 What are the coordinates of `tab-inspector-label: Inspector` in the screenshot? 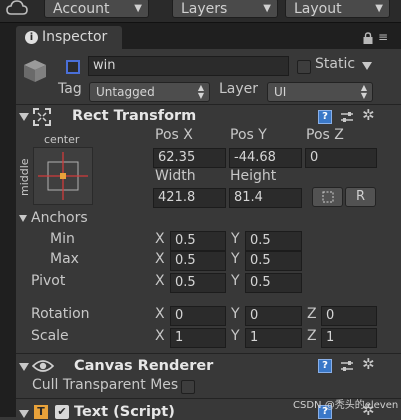 It's located at (75, 37).